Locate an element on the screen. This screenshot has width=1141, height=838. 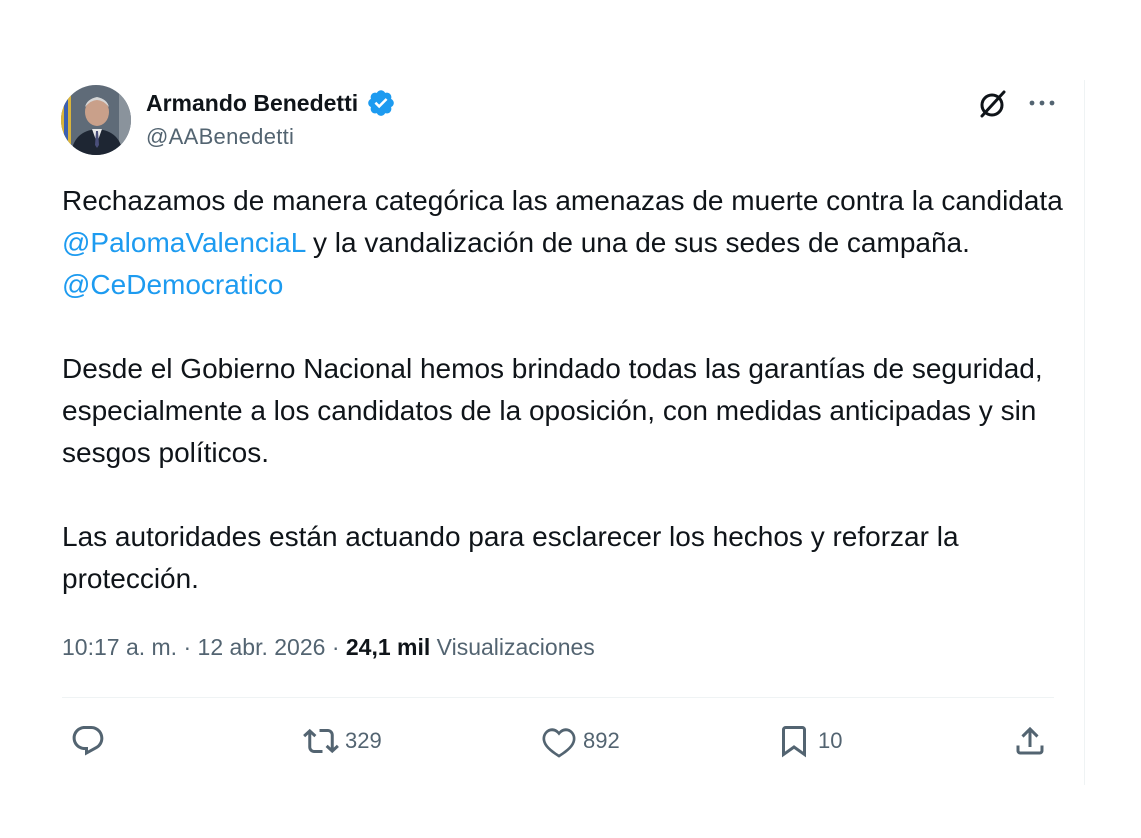
retweet-button: 329 is located at coordinates (342, 741).